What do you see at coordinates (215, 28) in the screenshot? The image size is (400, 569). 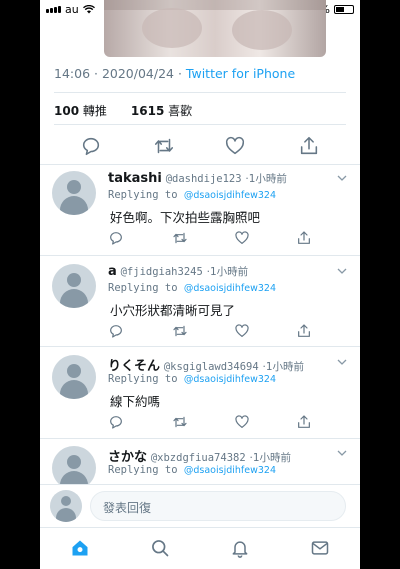 I see `tweet-image` at bounding box center [215, 28].